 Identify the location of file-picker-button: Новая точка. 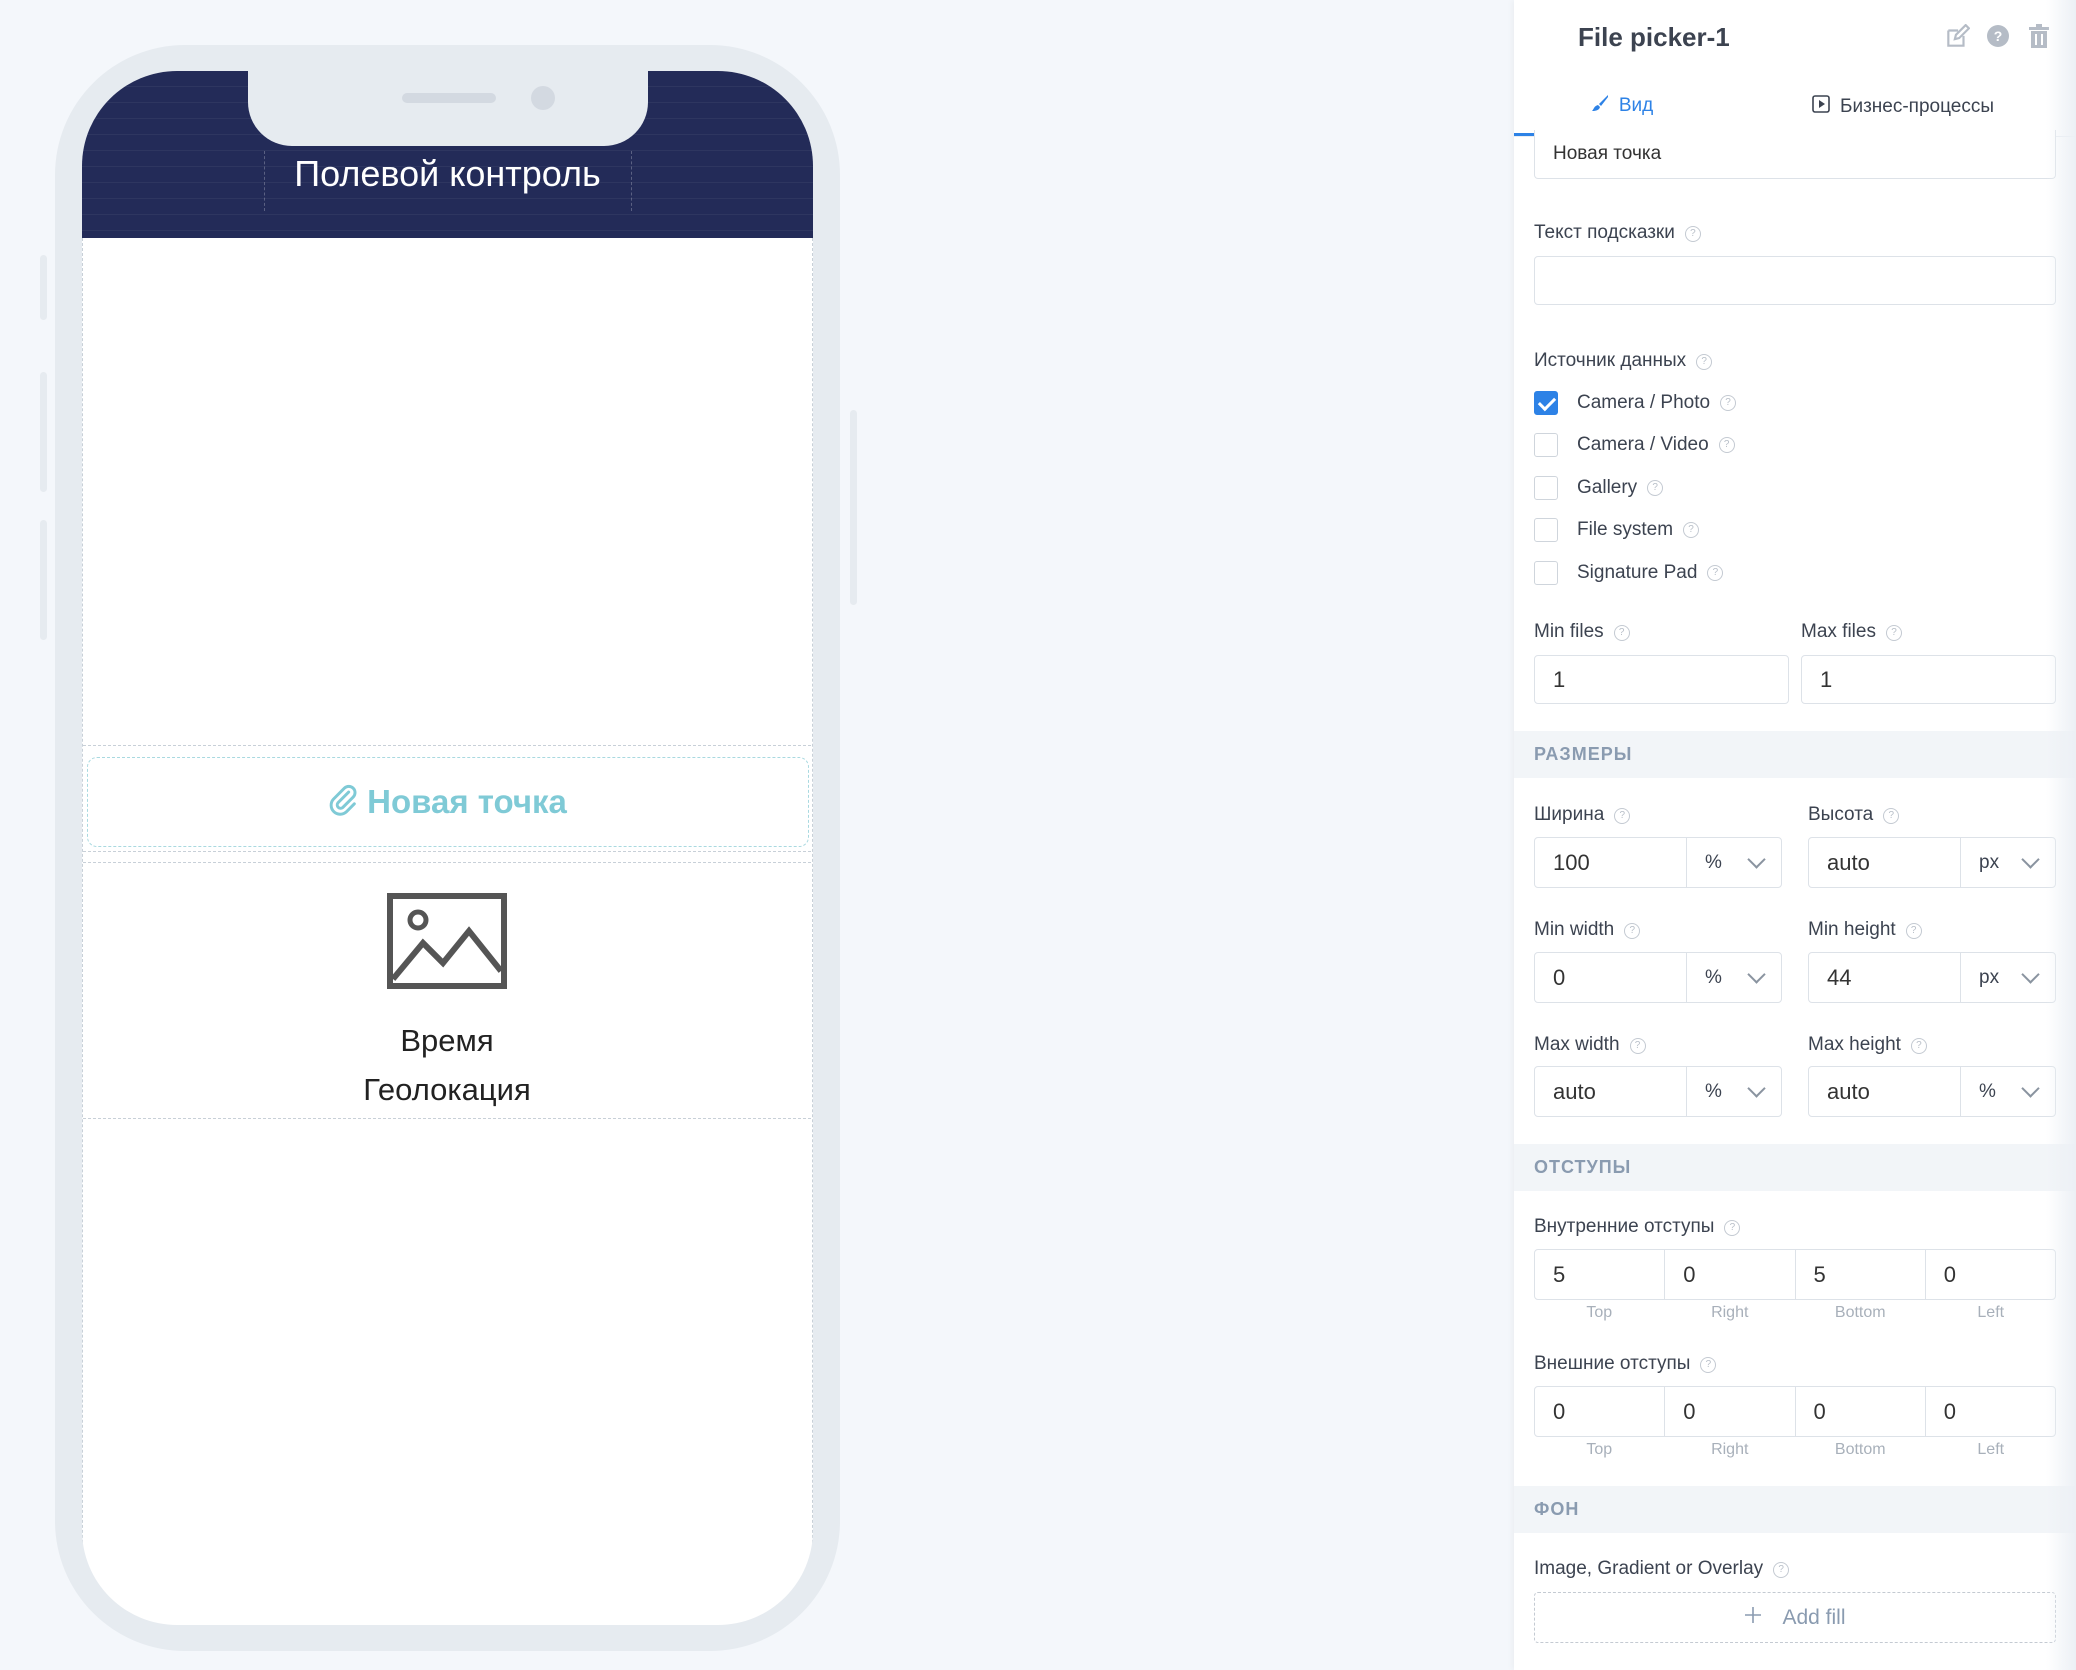
(448, 802).